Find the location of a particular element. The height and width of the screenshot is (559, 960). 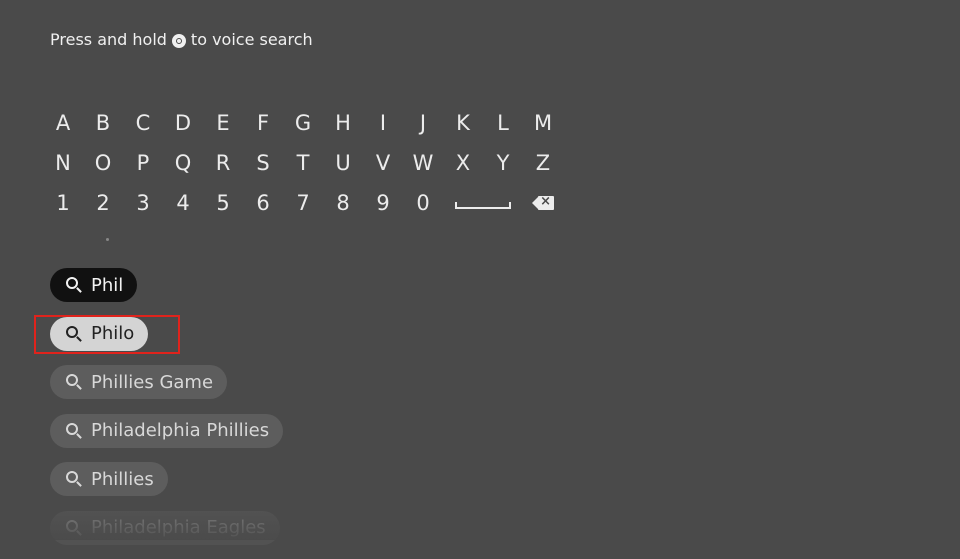

microphone-button-icon is located at coordinates (178, 40).